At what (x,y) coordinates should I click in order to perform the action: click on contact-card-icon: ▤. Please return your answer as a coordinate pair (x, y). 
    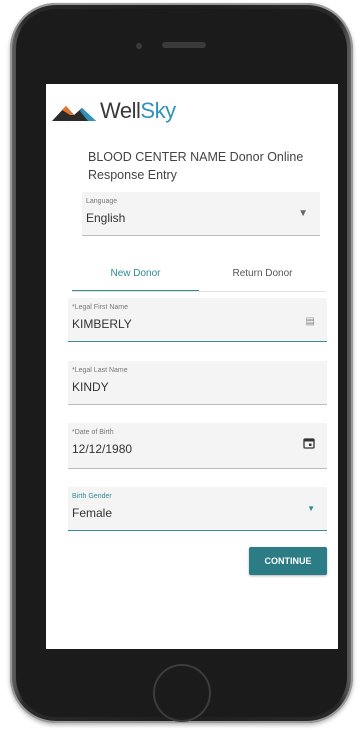
    Looking at the image, I should click on (310, 321).